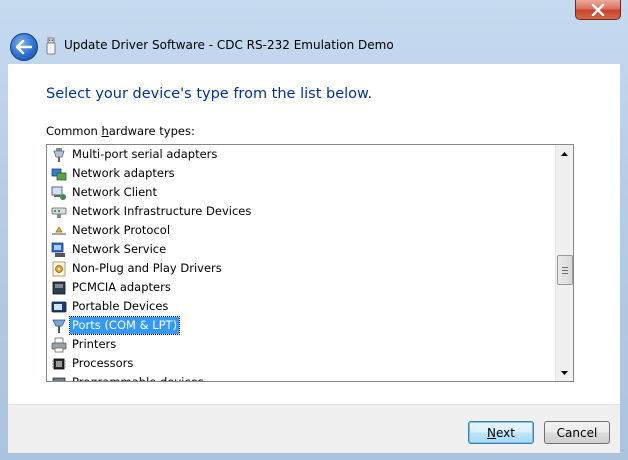 The width and height of the screenshot is (628, 460). Describe the element at coordinates (120, 306) in the screenshot. I see `list-item-label: Portable Devices` at that location.